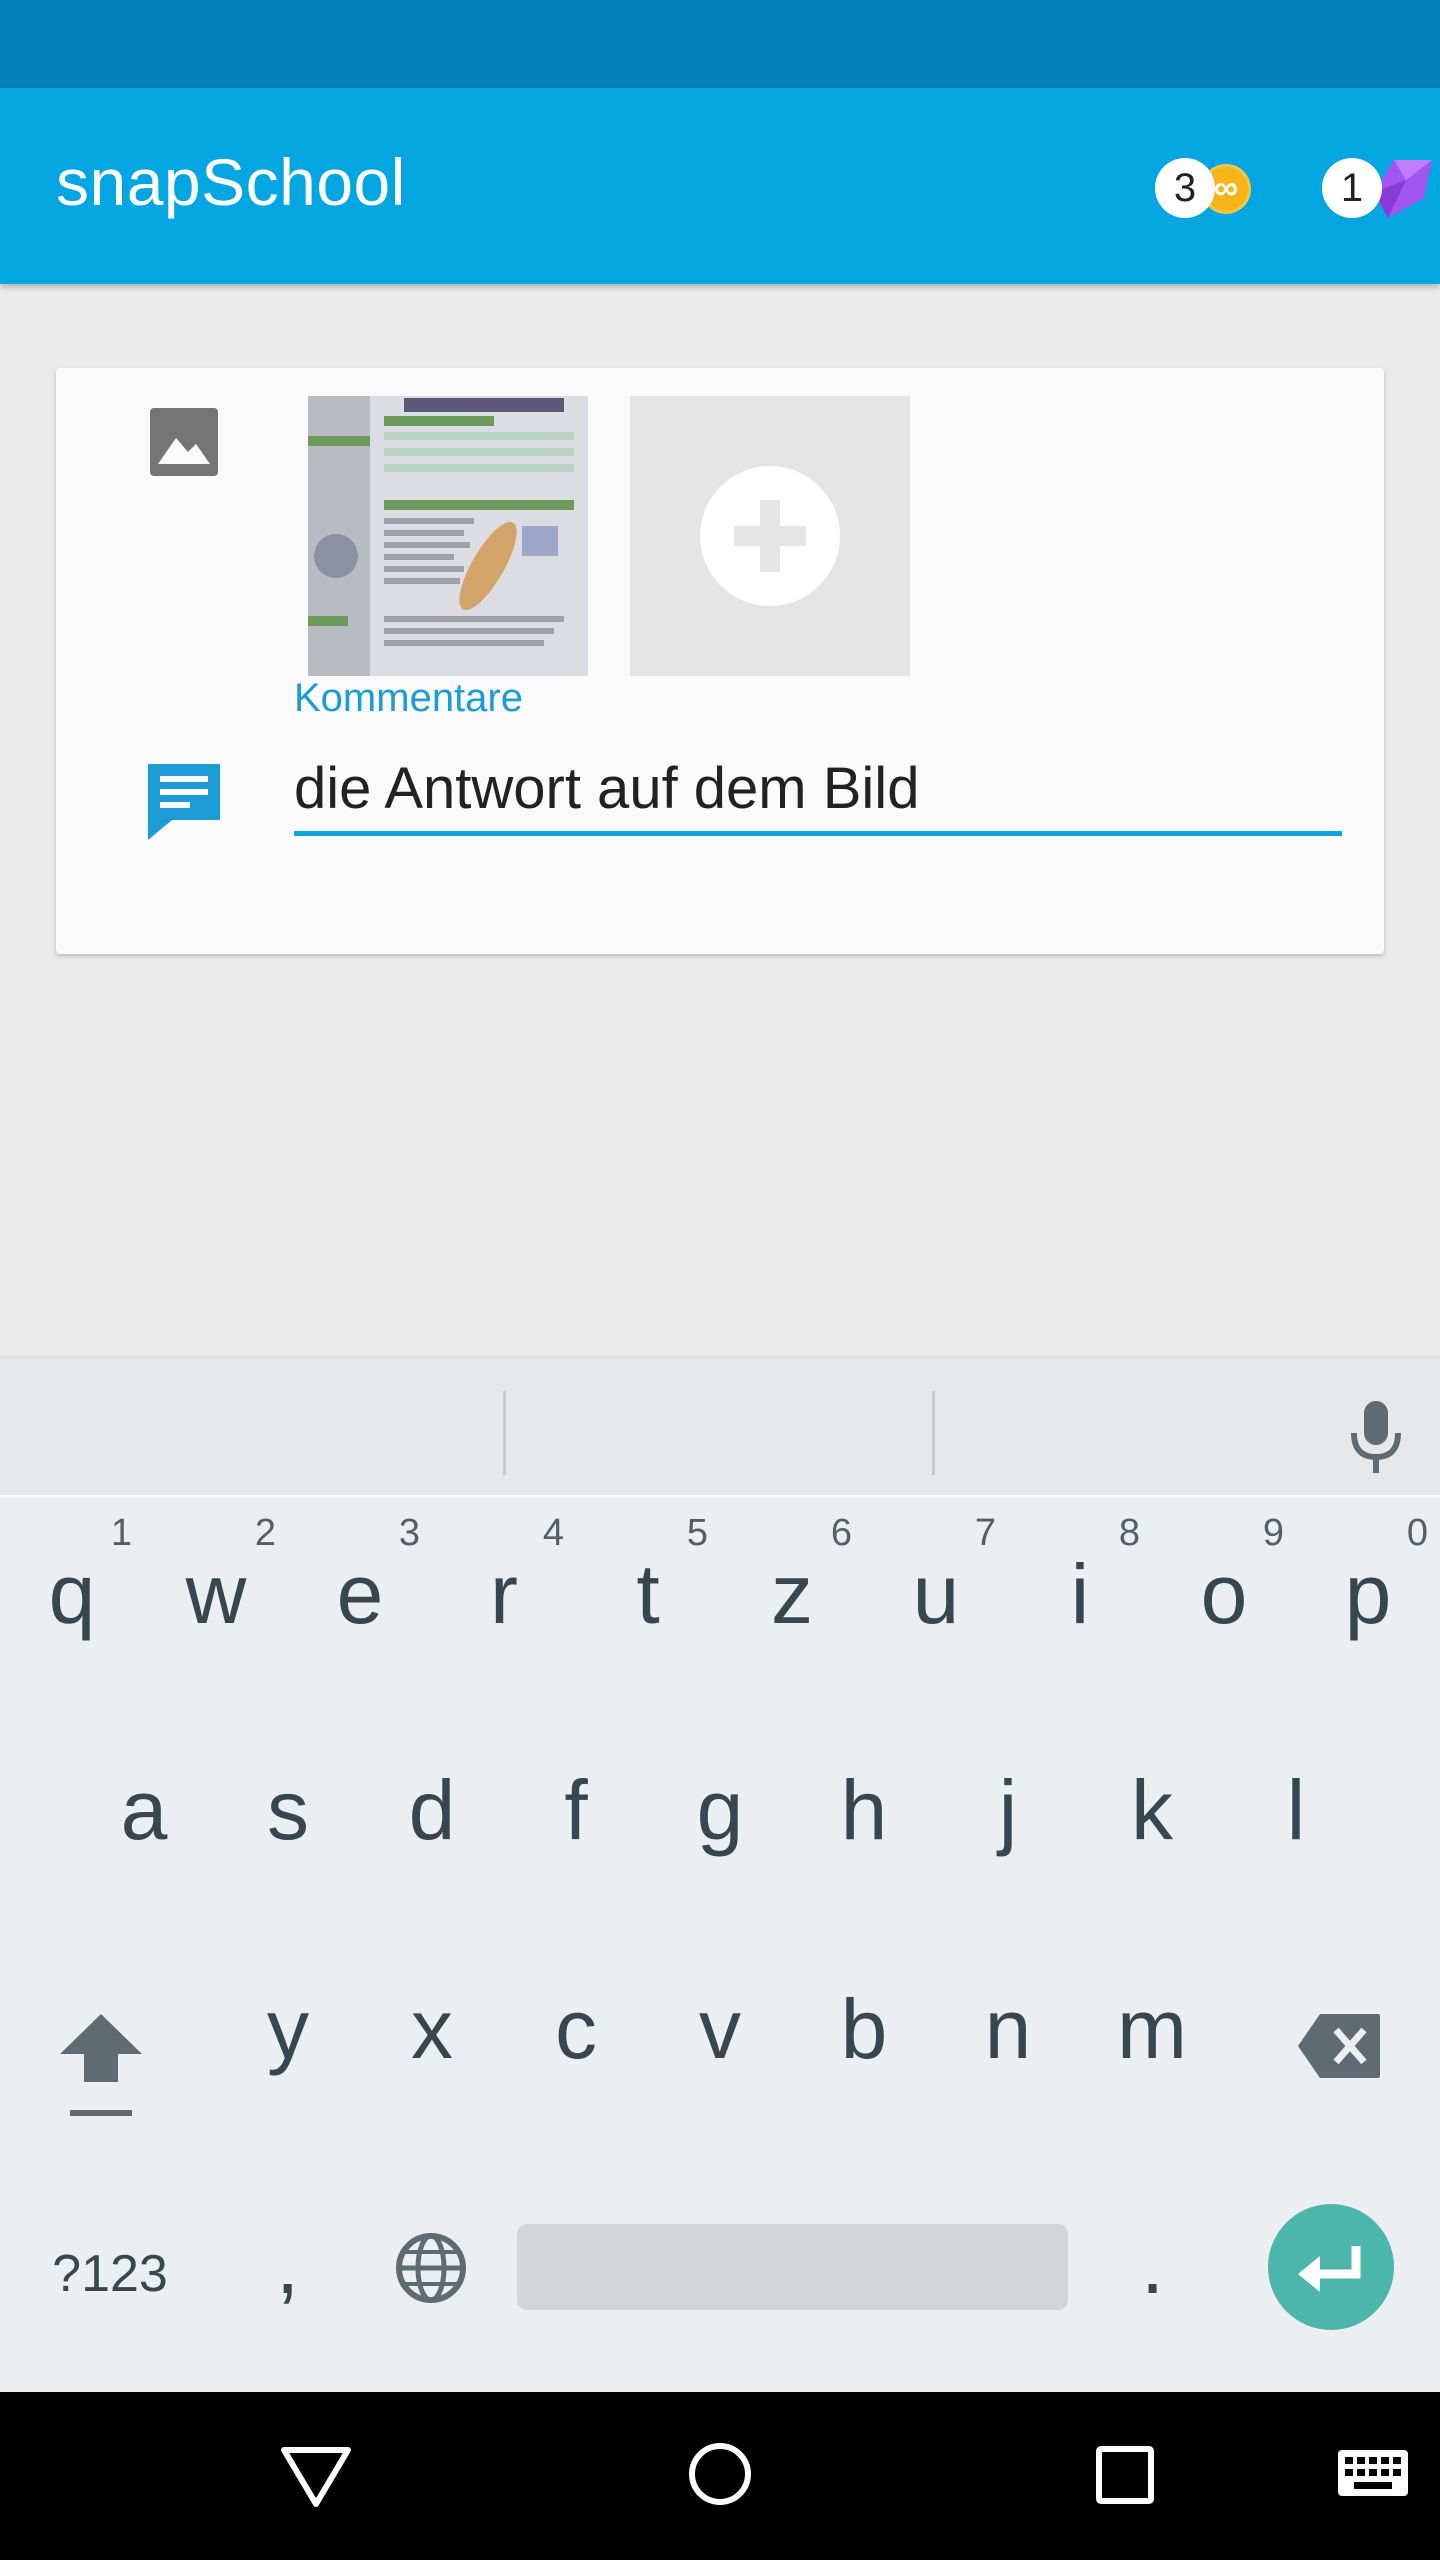 The image size is (1440, 2560). I want to click on key-h-label: h, so click(864, 1810).